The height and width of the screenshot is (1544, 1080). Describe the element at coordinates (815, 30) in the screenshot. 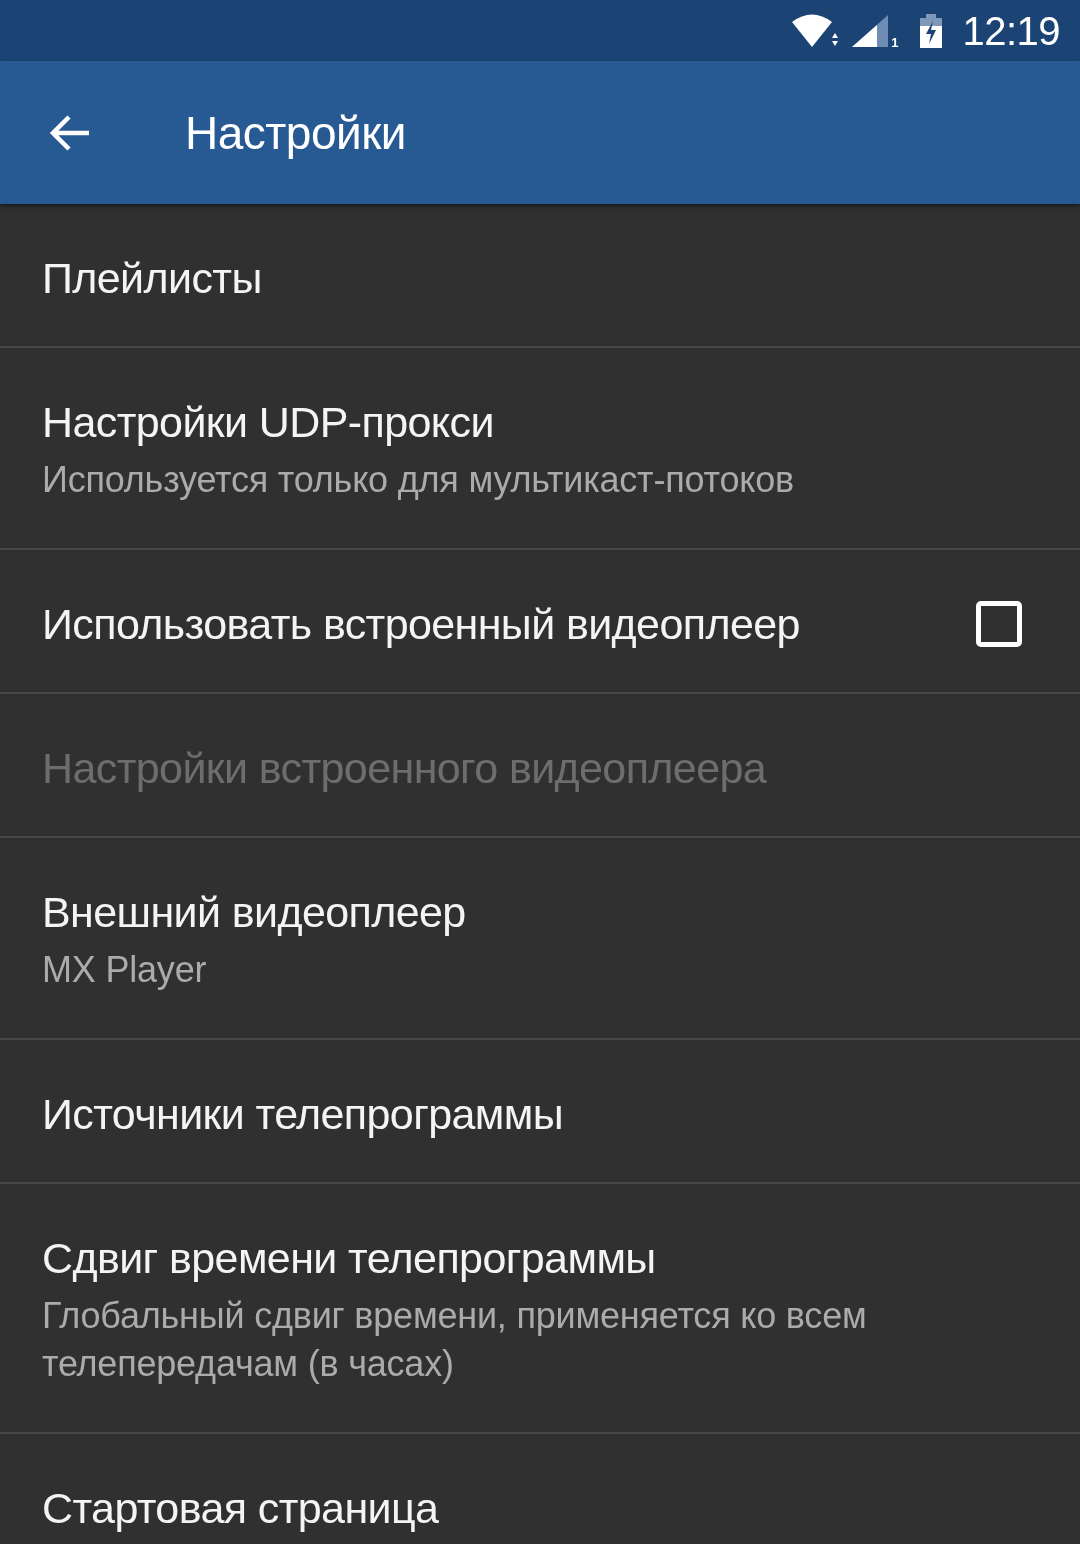

I see `wifi-icon` at that location.